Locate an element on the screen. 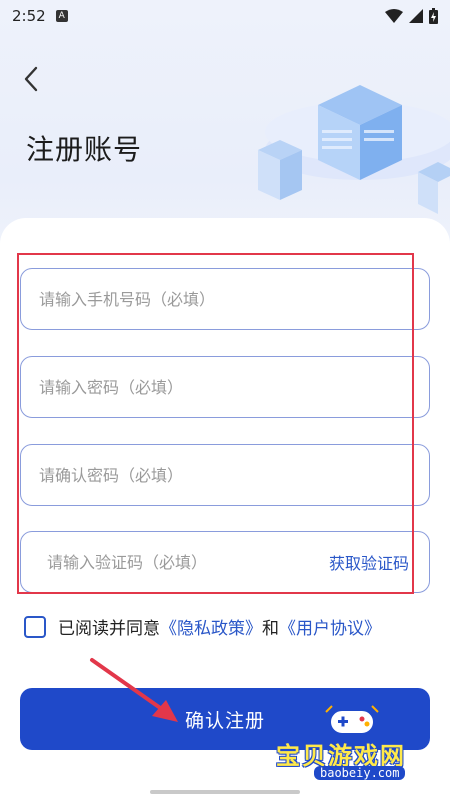  user-agreement-link: 《用户协议》 is located at coordinates (330, 626).